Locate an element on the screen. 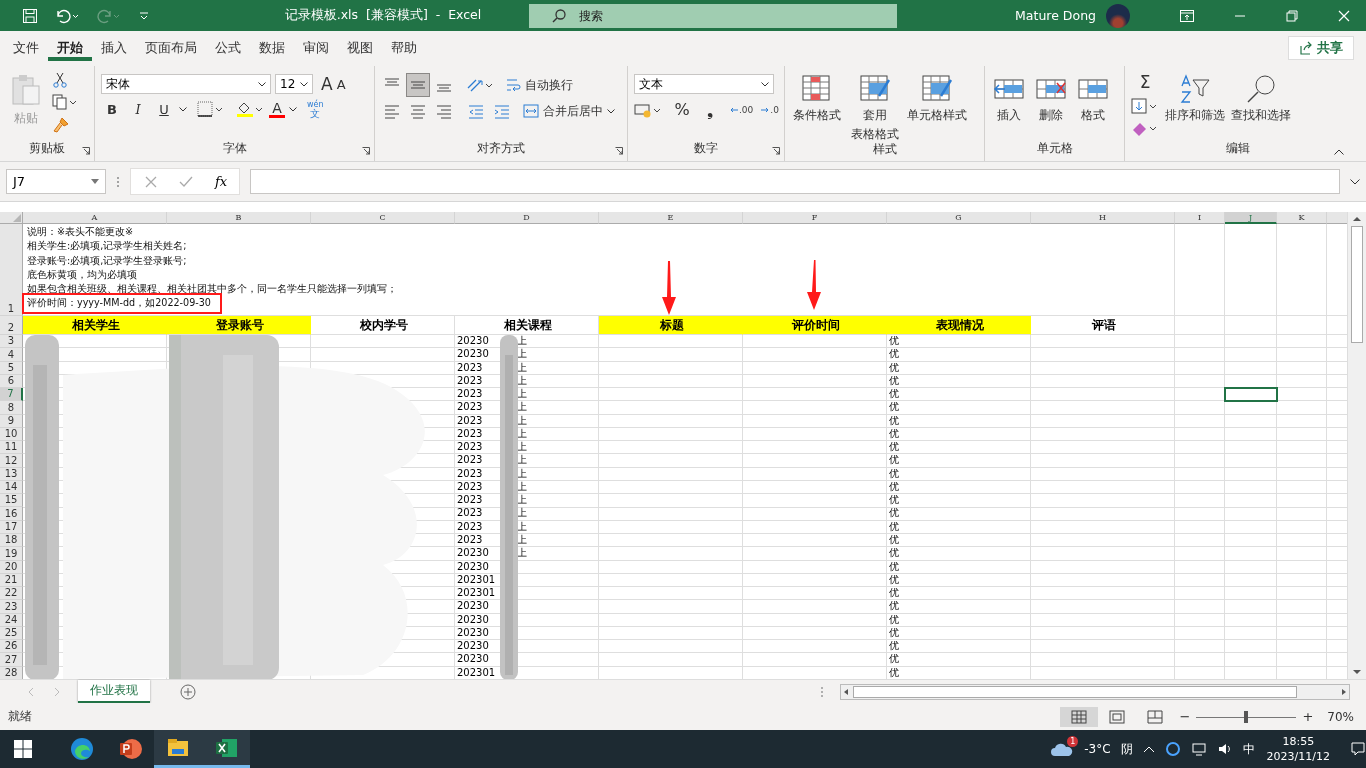 This screenshot has width=1366, height=768. format-button: U is located at coordinates (164, 109).